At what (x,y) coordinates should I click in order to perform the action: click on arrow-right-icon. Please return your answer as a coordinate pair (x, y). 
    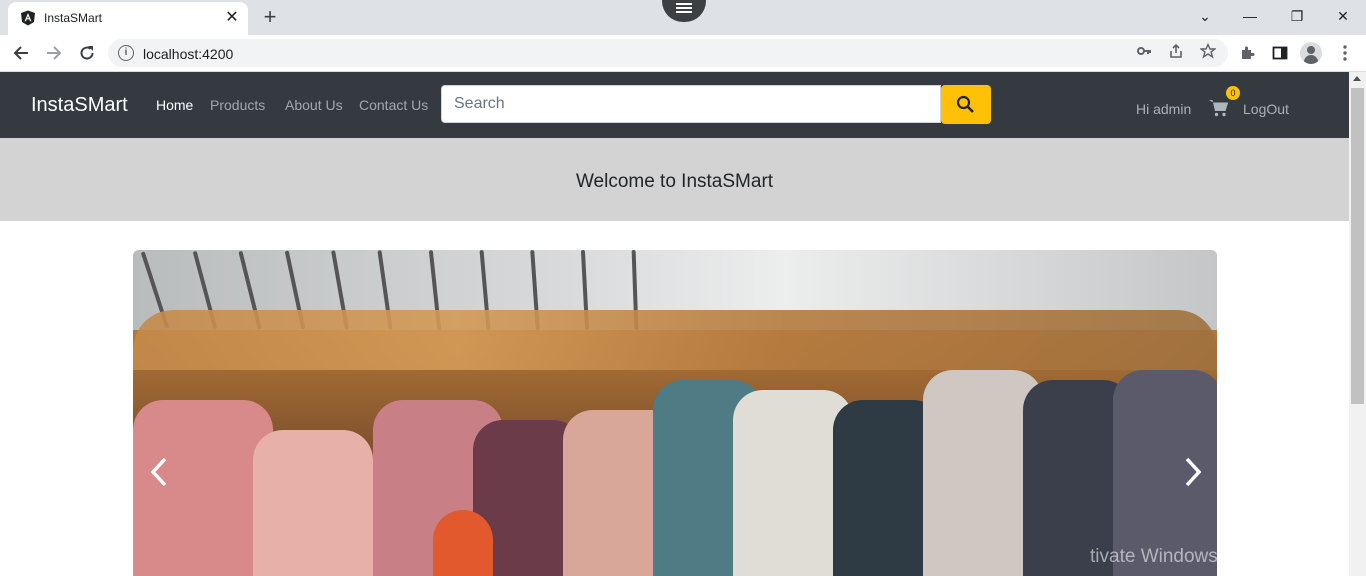
    Looking at the image, I should click on (54, 53).